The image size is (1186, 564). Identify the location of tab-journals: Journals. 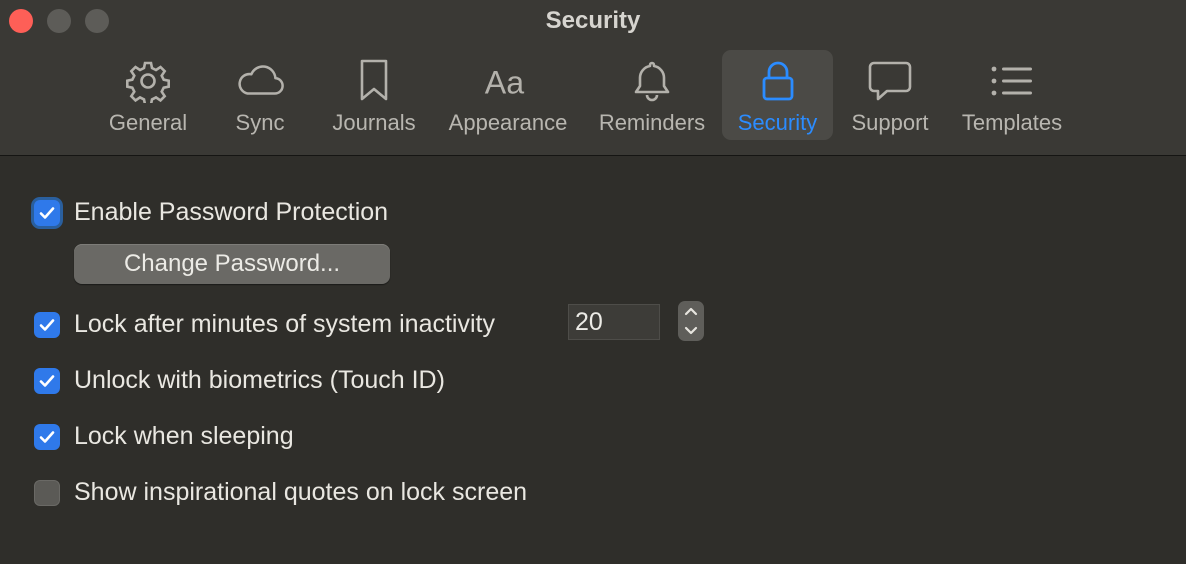
(374, 95).